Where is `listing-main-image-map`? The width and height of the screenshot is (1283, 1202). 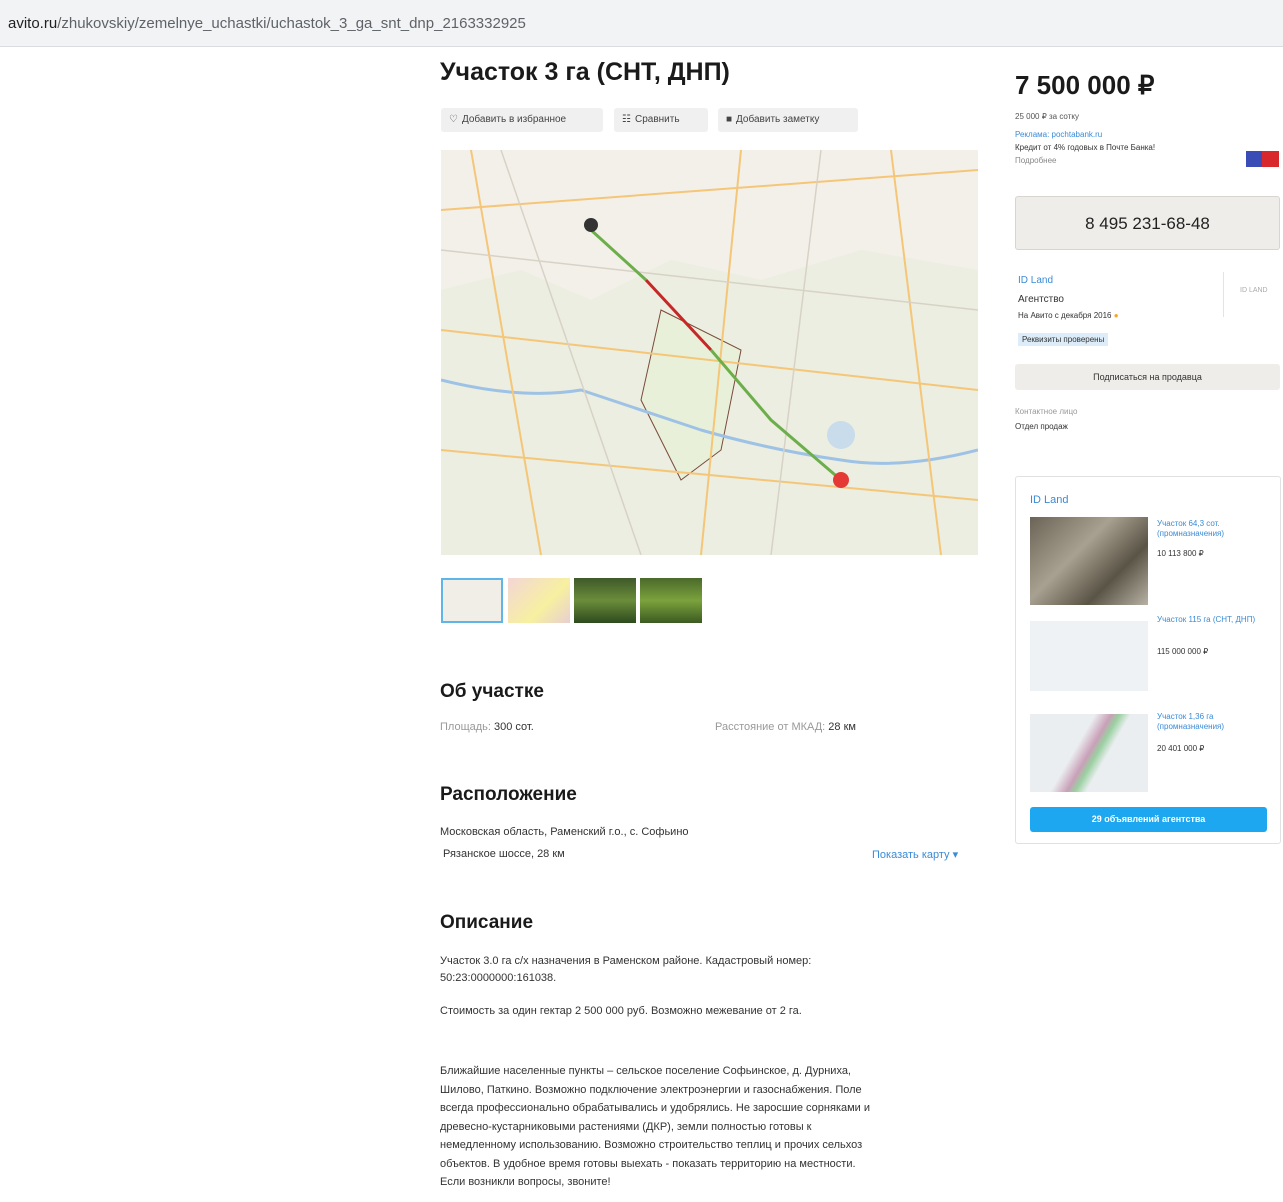
listing-main-image-map is located at coordinates (709, 352).